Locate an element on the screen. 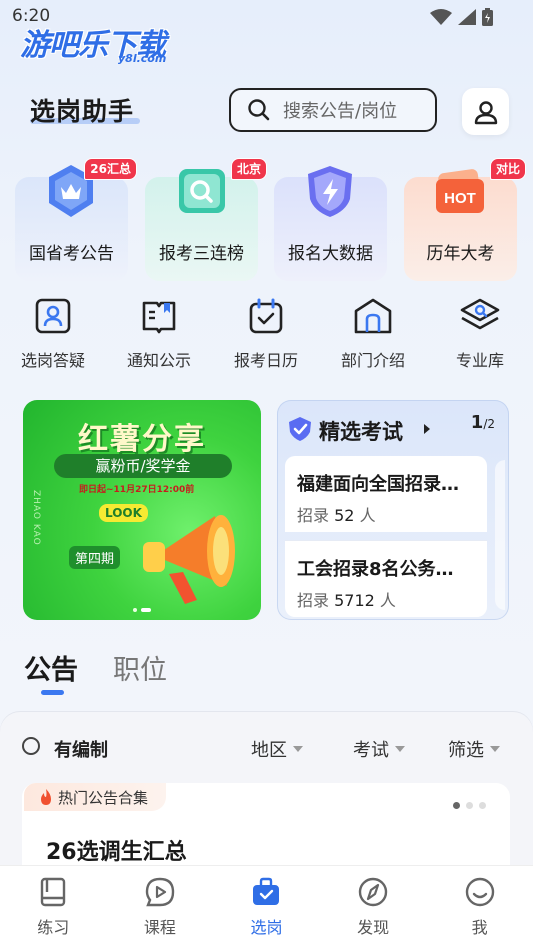  nav-label: 发现 is located at coordinates (373, 927).